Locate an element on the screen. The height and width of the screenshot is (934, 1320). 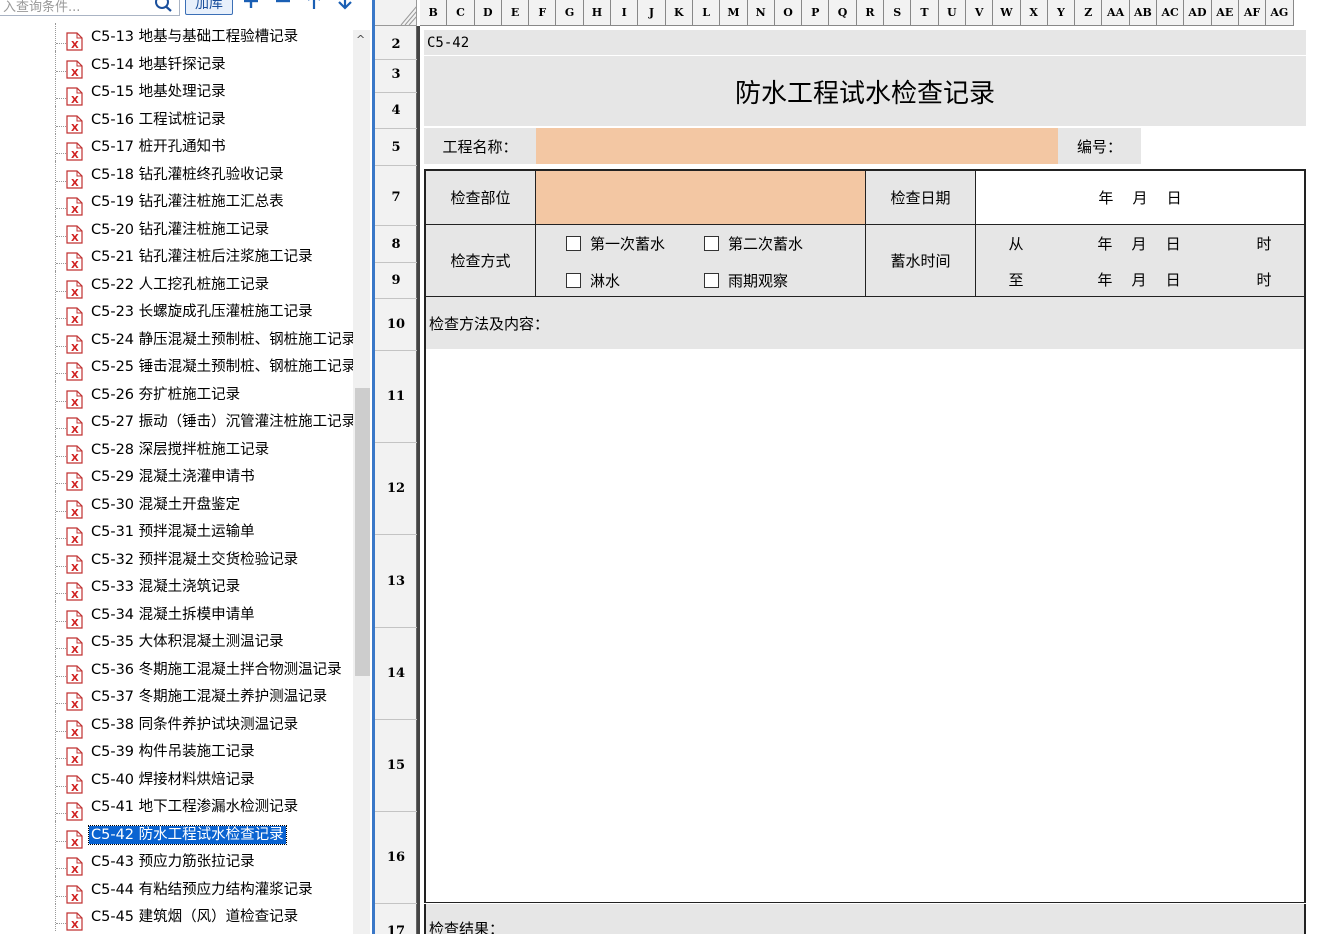
column-header: Z is located at coordinates (1089, 13).